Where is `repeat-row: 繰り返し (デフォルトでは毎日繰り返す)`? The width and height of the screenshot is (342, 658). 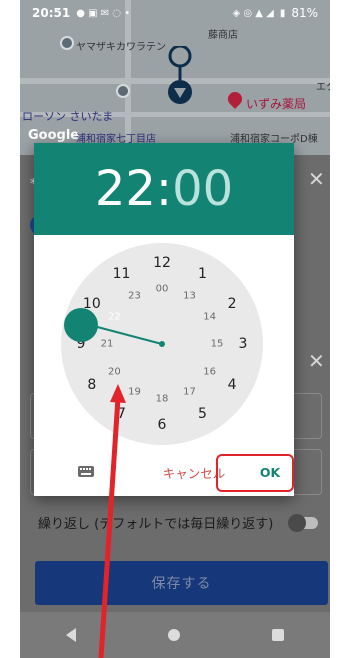
repeat-row: 繰り返し (デフォルトでは毎日繰り返す) is located at coordinates (178, 522).